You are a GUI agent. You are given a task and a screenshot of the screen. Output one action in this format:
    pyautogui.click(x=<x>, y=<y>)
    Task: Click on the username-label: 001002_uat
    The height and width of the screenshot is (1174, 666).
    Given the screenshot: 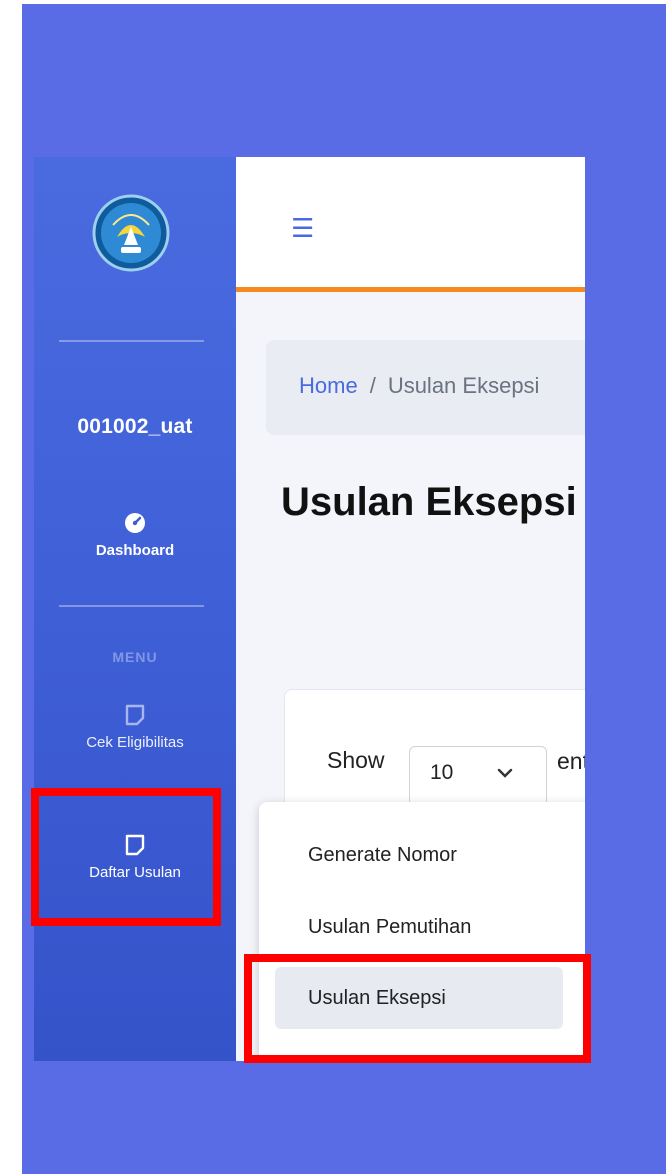 What is the action you would take?
    pyautogui.click(x=135, y=426)
    